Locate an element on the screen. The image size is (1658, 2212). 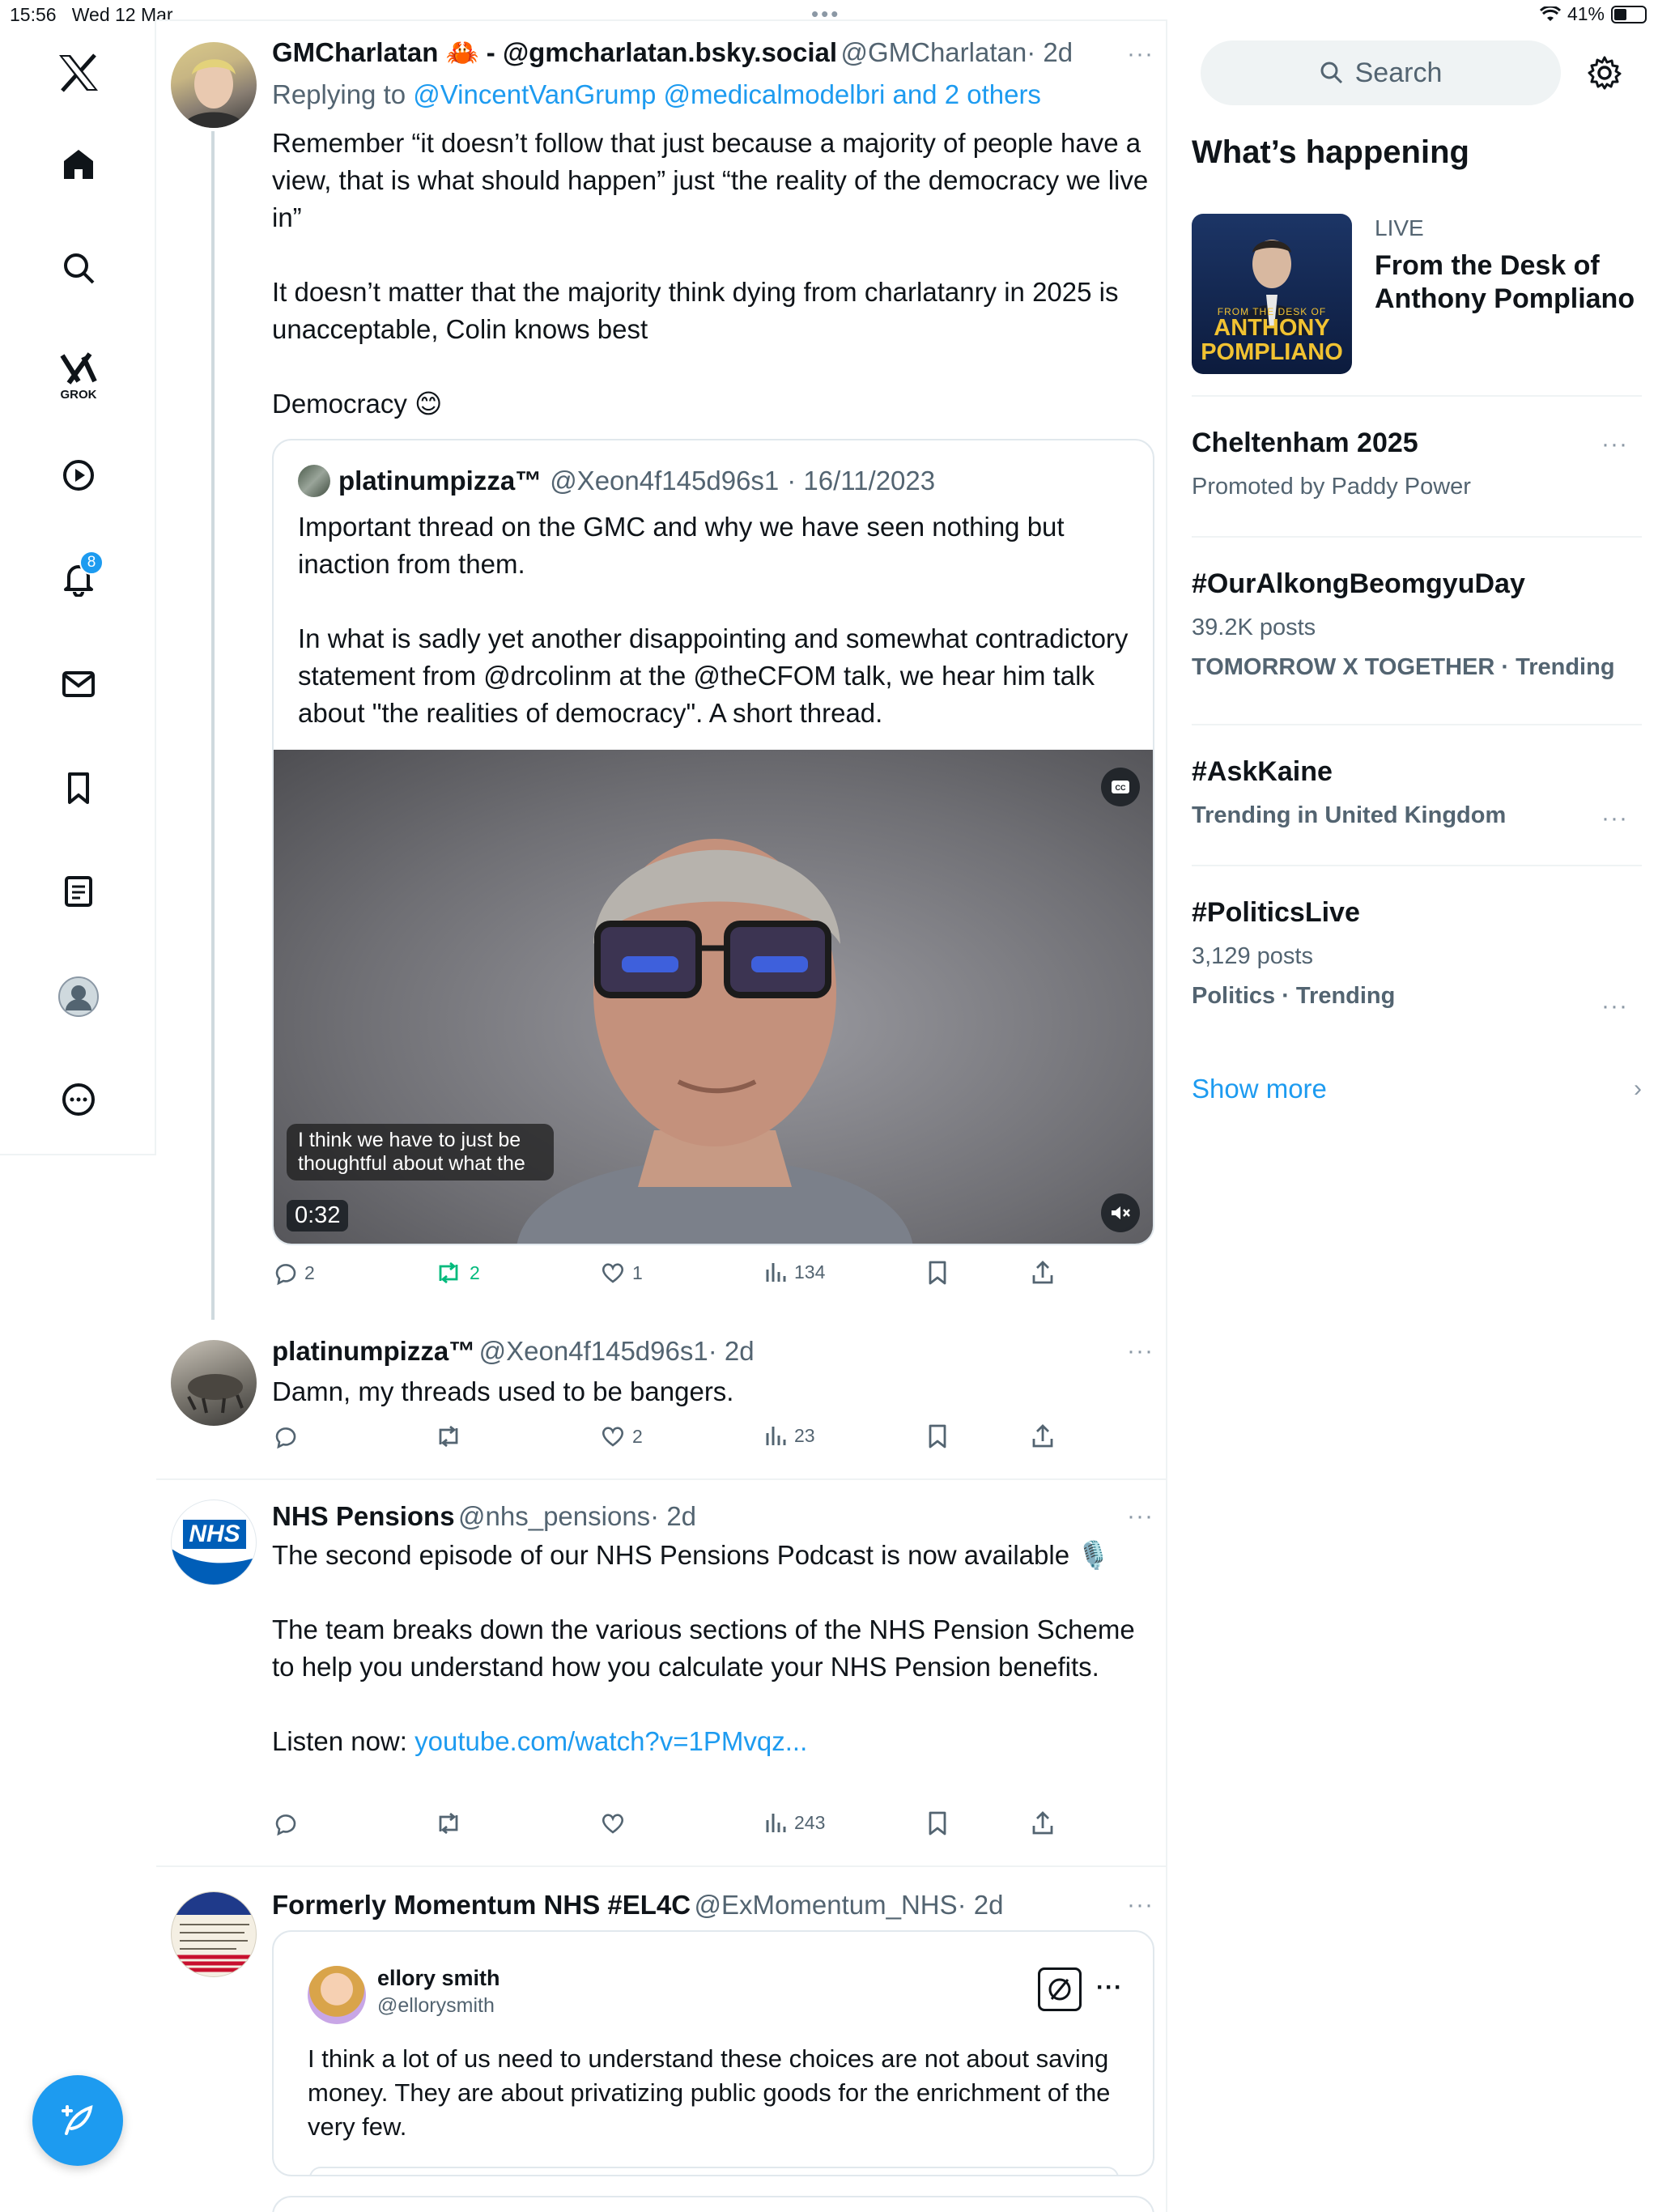
quoted-tweet-avatar is located at coordinates (314, 481).